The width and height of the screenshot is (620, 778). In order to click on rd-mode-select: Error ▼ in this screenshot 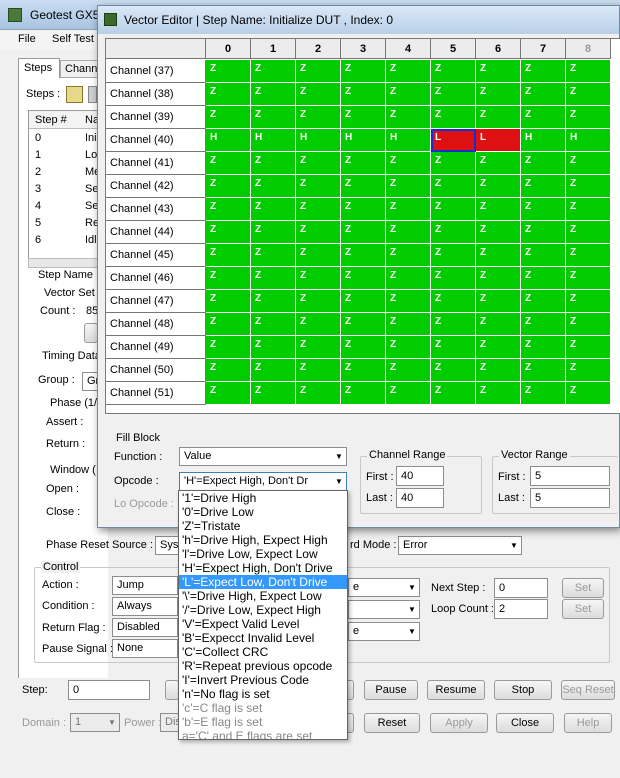, I will do `click(460, 545)`.